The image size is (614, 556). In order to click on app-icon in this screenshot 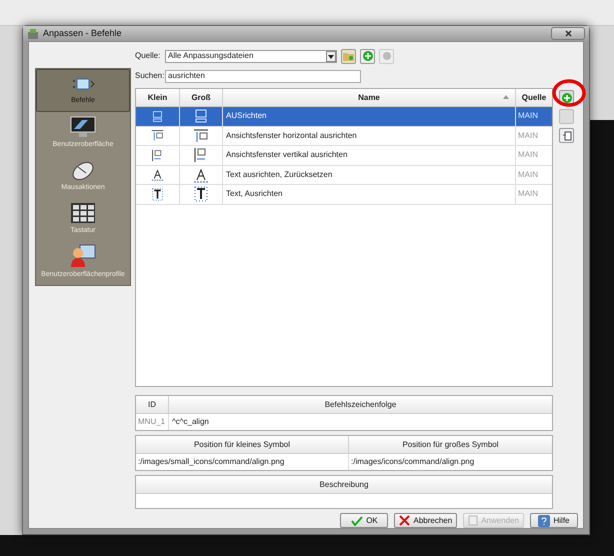, I will do `click(33, 34)`.